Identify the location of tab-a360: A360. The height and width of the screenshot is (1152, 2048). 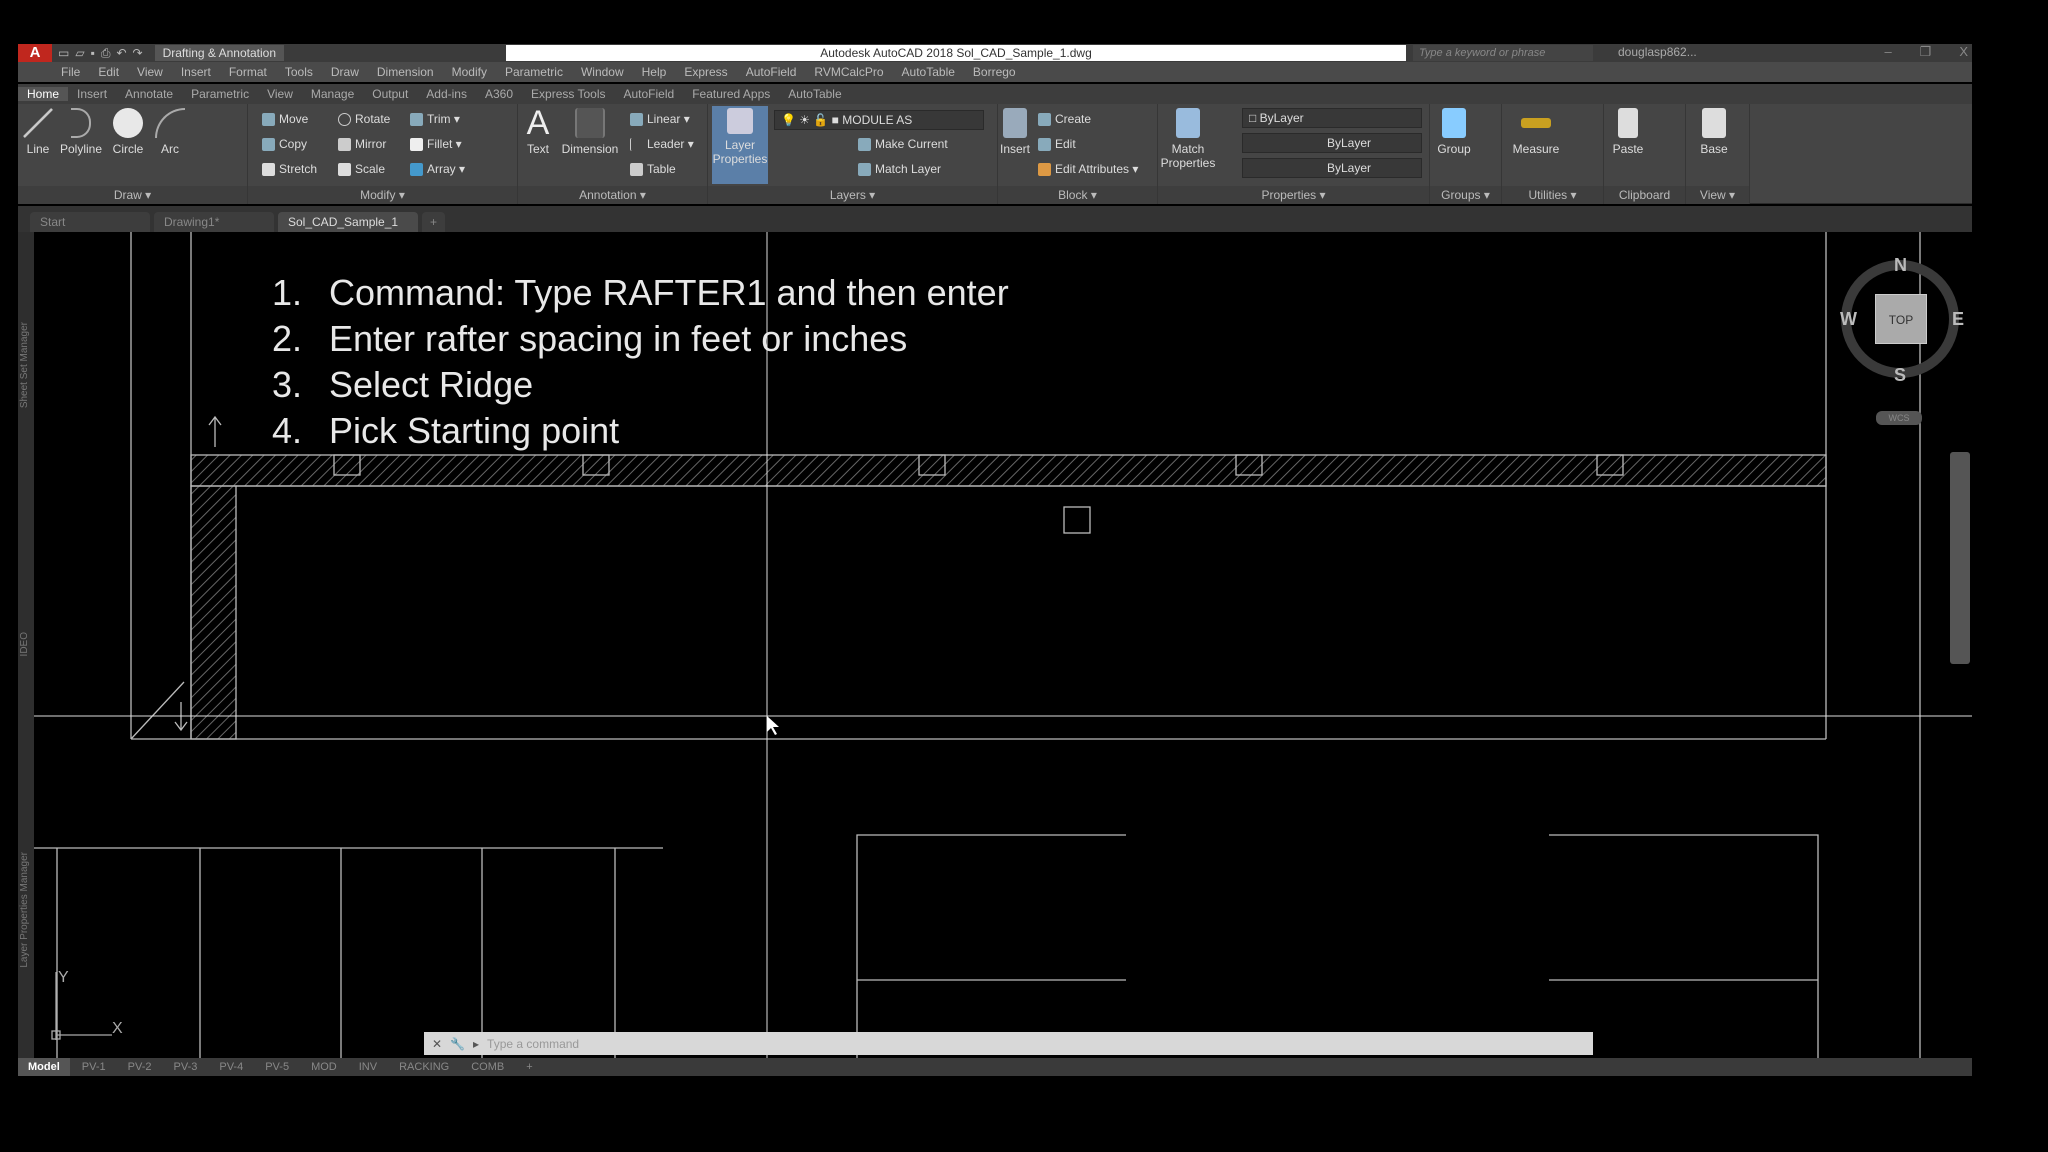
(499, 94).